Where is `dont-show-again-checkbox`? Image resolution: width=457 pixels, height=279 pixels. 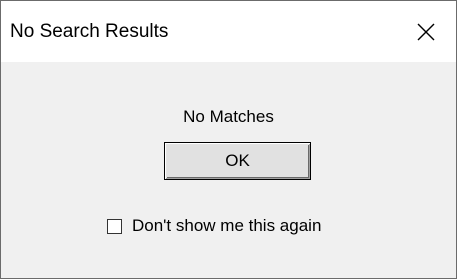 dont-show-again-checkbox is located at coordinates (114, 226).